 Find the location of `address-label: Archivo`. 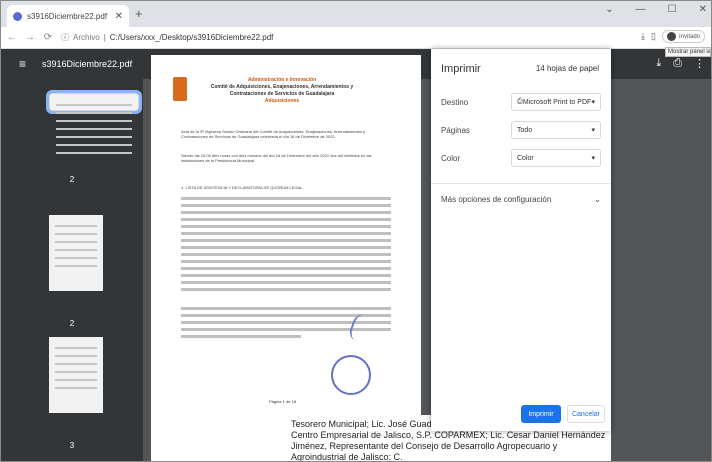

address-label: Archivo is located at coordinates (86, 37).